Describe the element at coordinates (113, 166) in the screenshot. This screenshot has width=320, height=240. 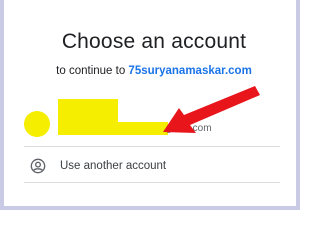
I see `use-another-account-label: Use another account` at that location.